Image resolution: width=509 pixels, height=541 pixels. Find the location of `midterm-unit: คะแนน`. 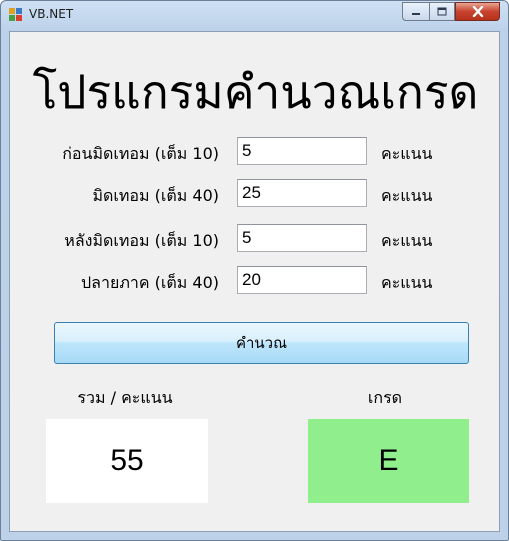

midterm-unit: คะแนน is located at coordinates (407, 195).